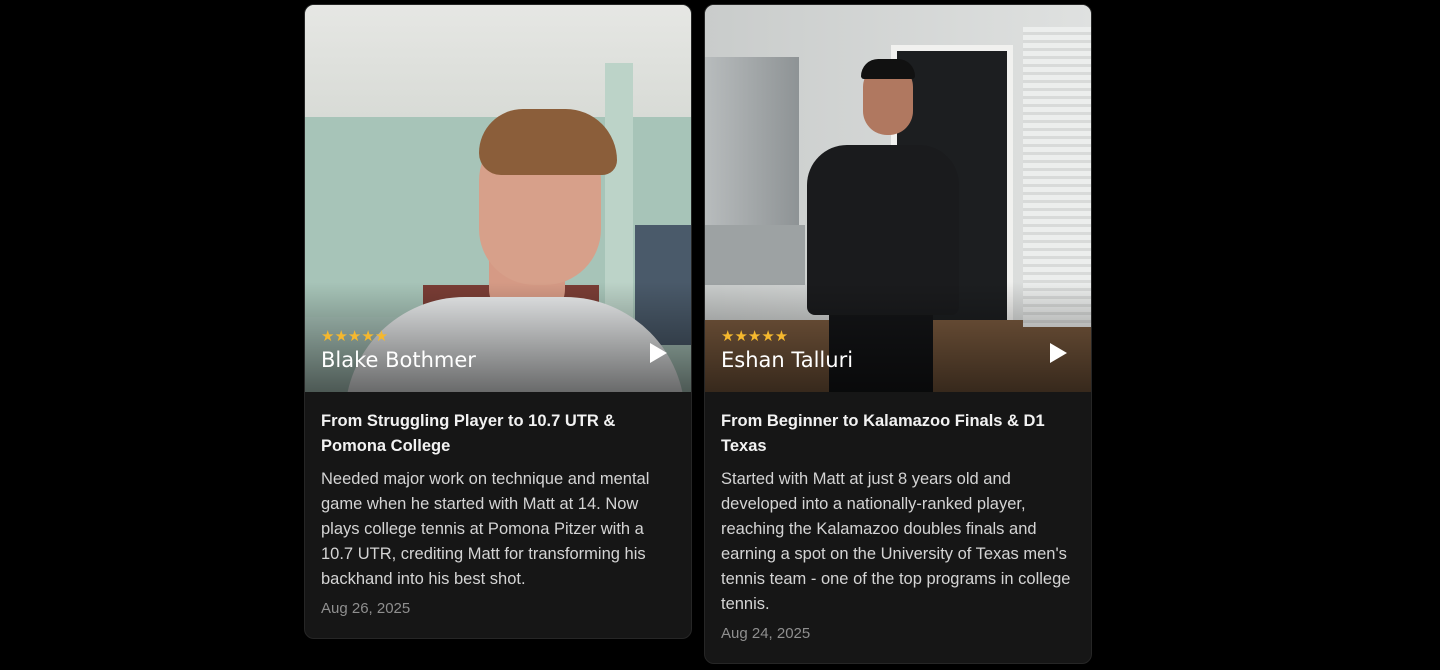 This screenshot has width=1440, height=670. Describe the element at coordinates (787, 360) in the screenshot. I see `person-name: Eshan Talluri` at that location.